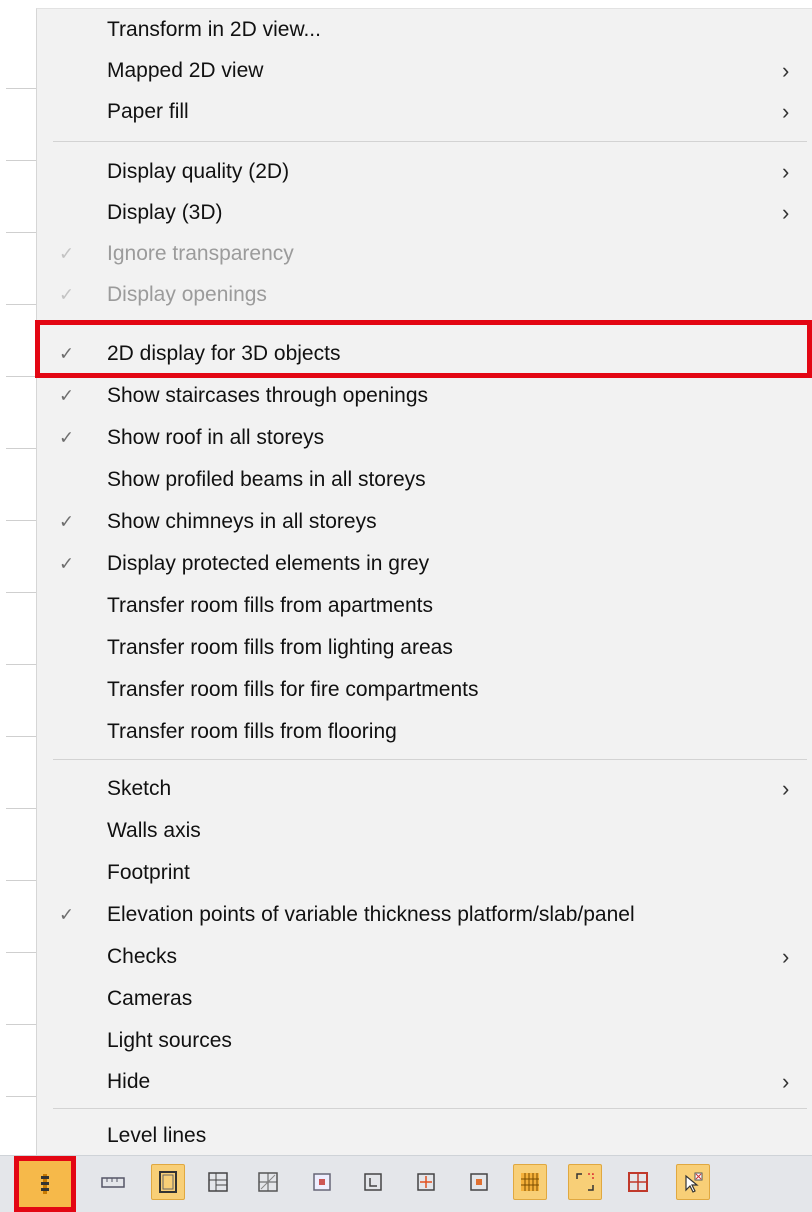  Describe the element at coordinates (200, 253) in the screenshot. I see `menu-item-label: Ignore transparency` at that location.